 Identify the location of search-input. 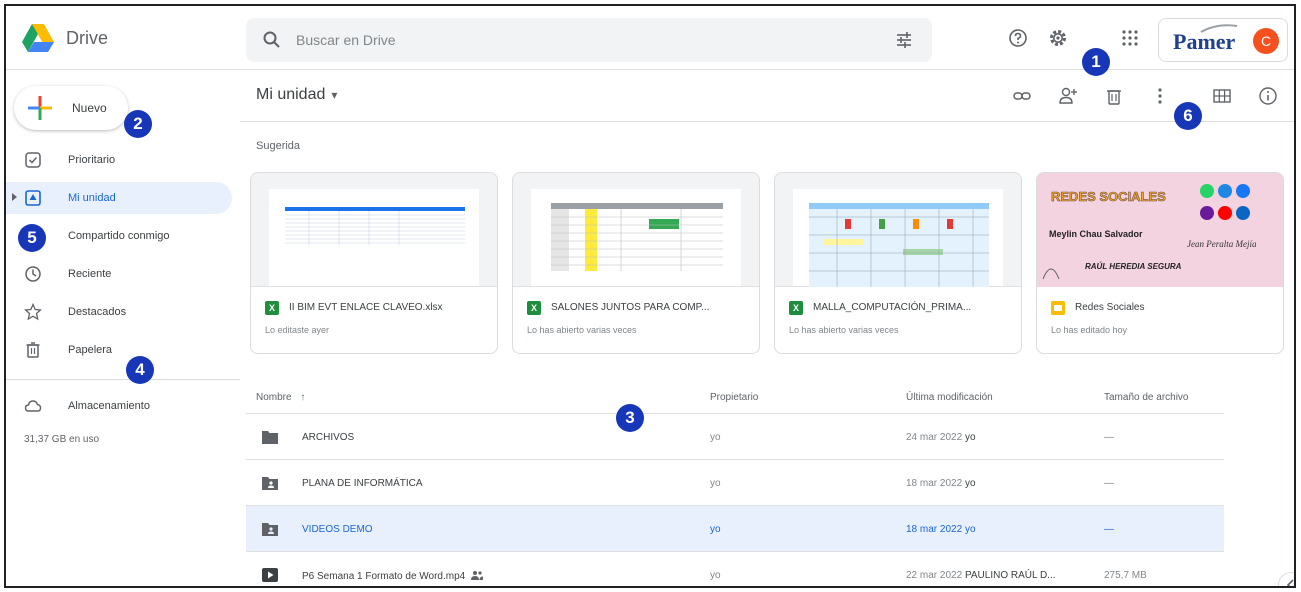
(576, 40).